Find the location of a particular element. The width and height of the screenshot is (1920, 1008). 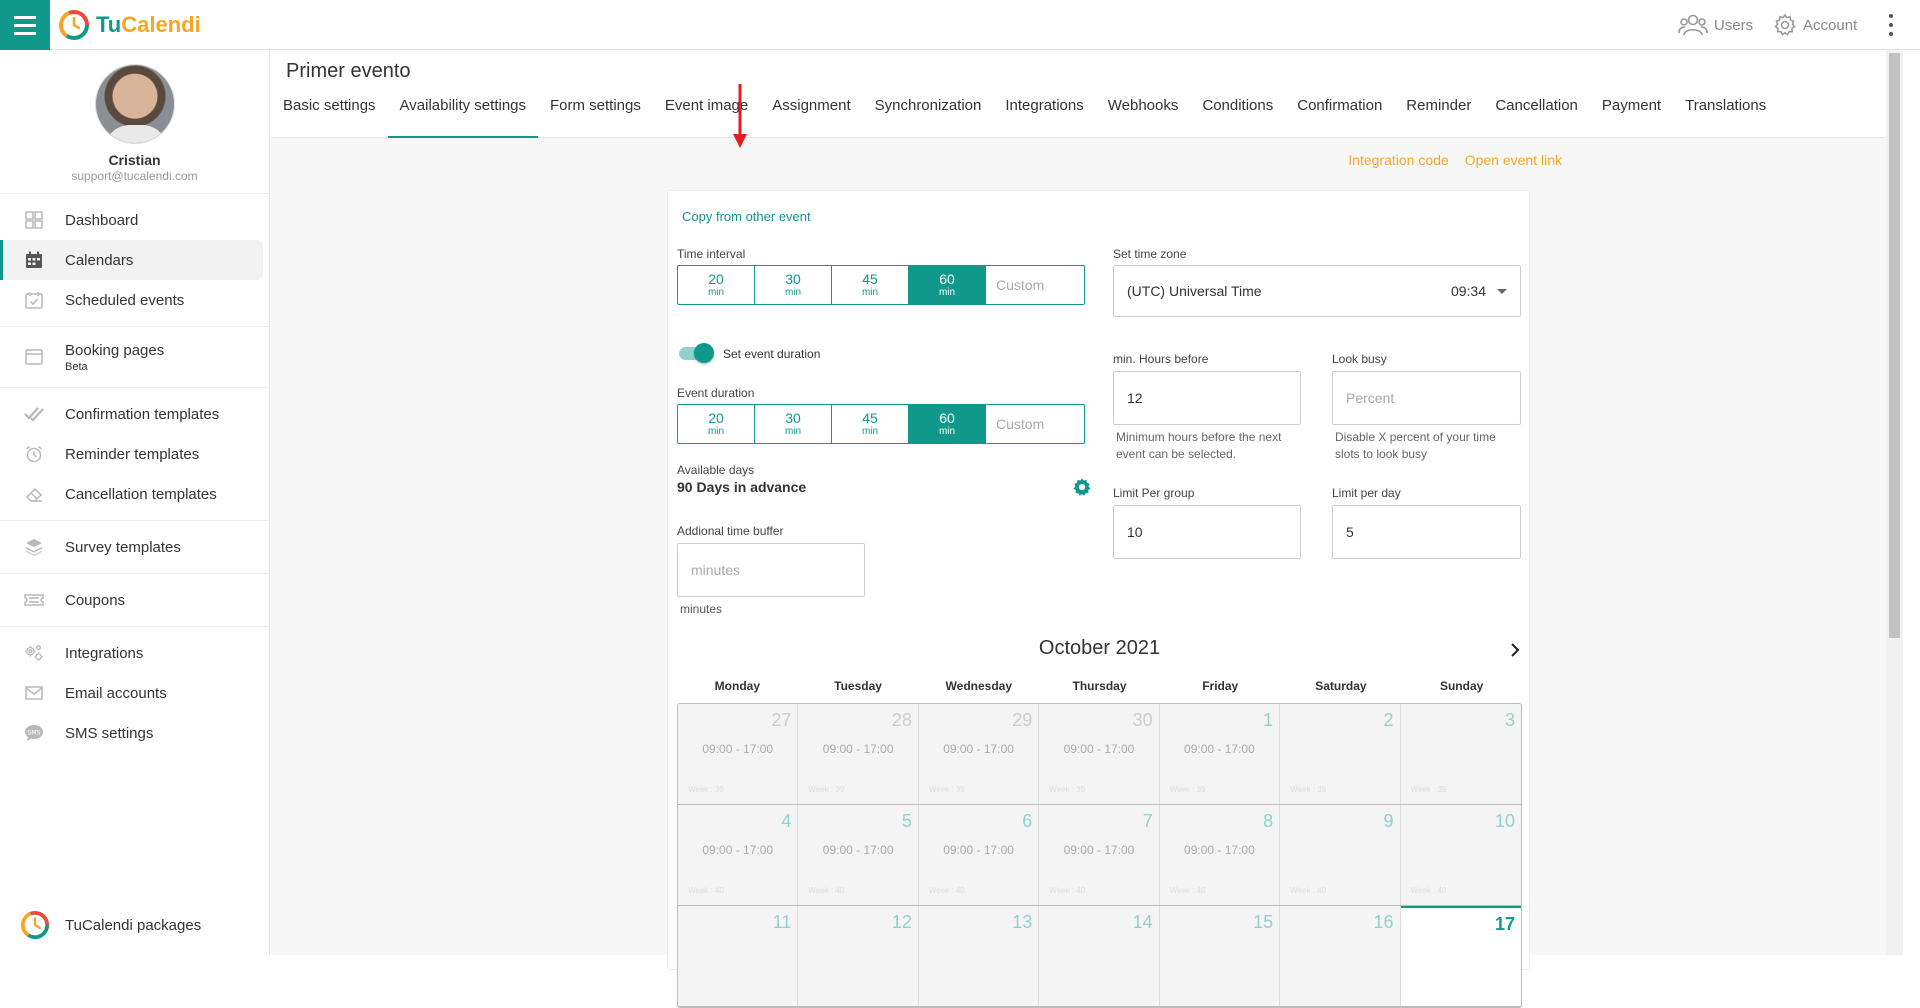

calendar-day-cell: 15 is located at coordinates (1220, 956).